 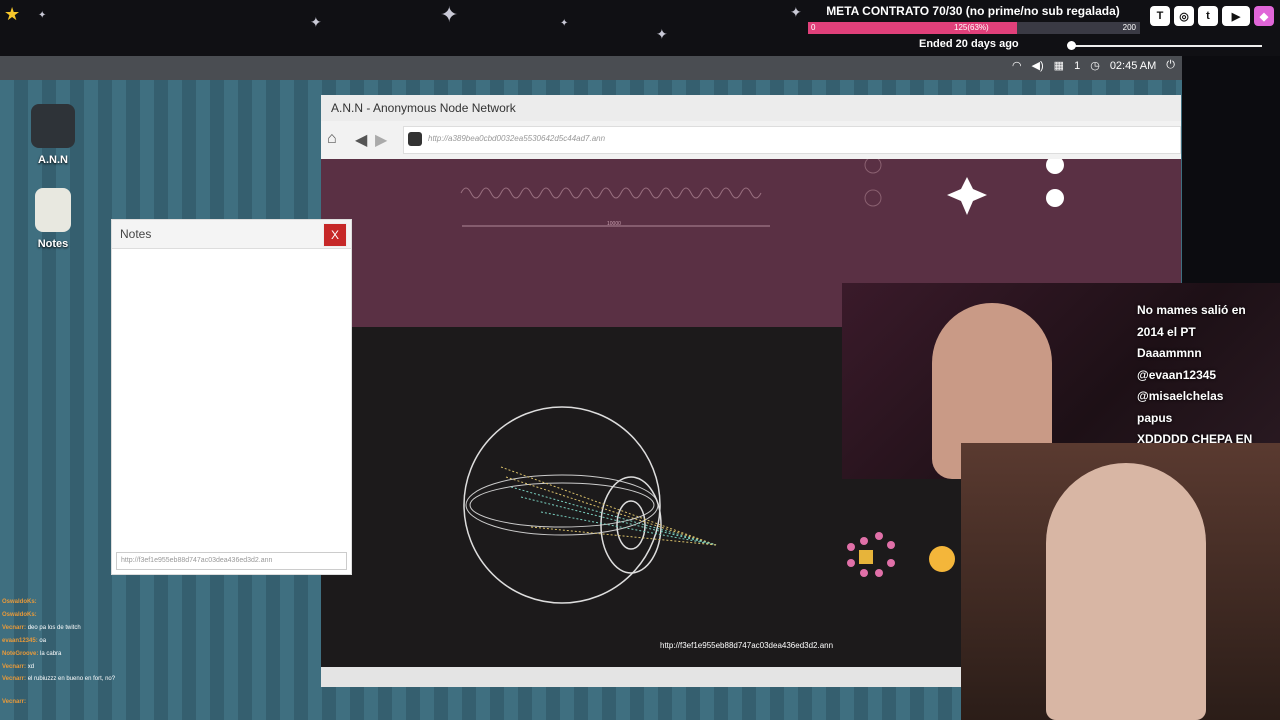 I want to click on twitch-icon: T, so click(x=1160, y=16).